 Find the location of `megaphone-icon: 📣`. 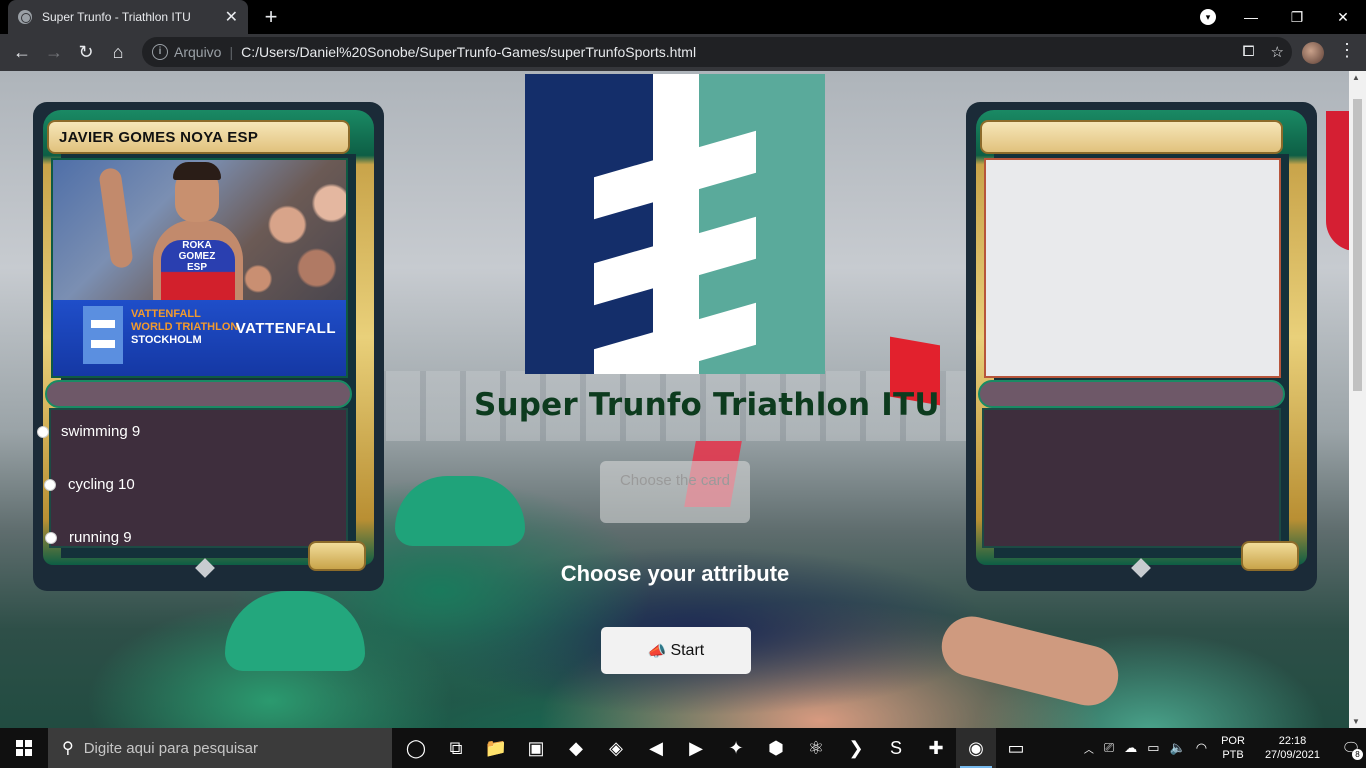

megaphone-icon: 📣 is located at coordinates (657, 651).